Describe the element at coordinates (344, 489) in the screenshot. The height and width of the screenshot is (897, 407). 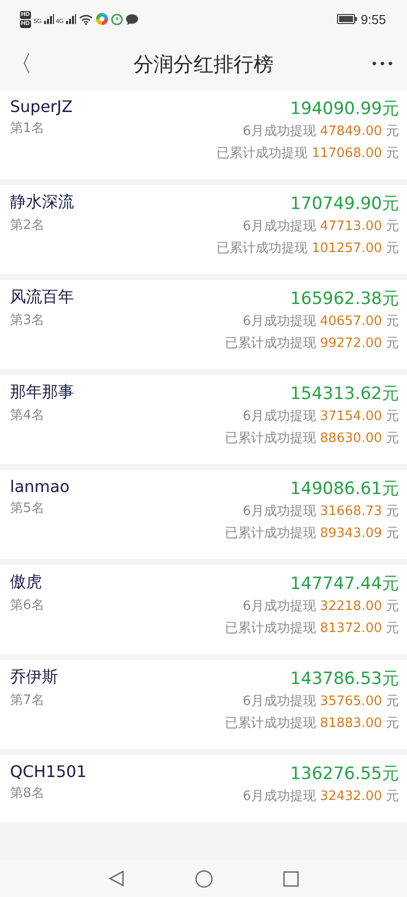
I see `total-amount: 149086.61元` at that location.